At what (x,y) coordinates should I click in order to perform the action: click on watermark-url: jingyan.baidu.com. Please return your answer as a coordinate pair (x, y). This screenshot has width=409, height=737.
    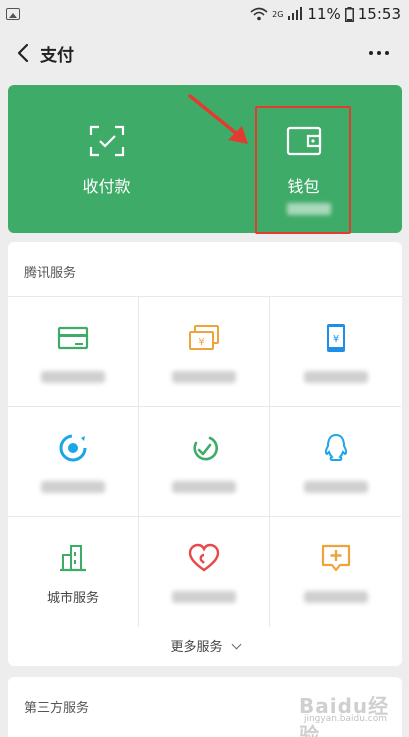
    Looking at the image, I should click on (345, 719).